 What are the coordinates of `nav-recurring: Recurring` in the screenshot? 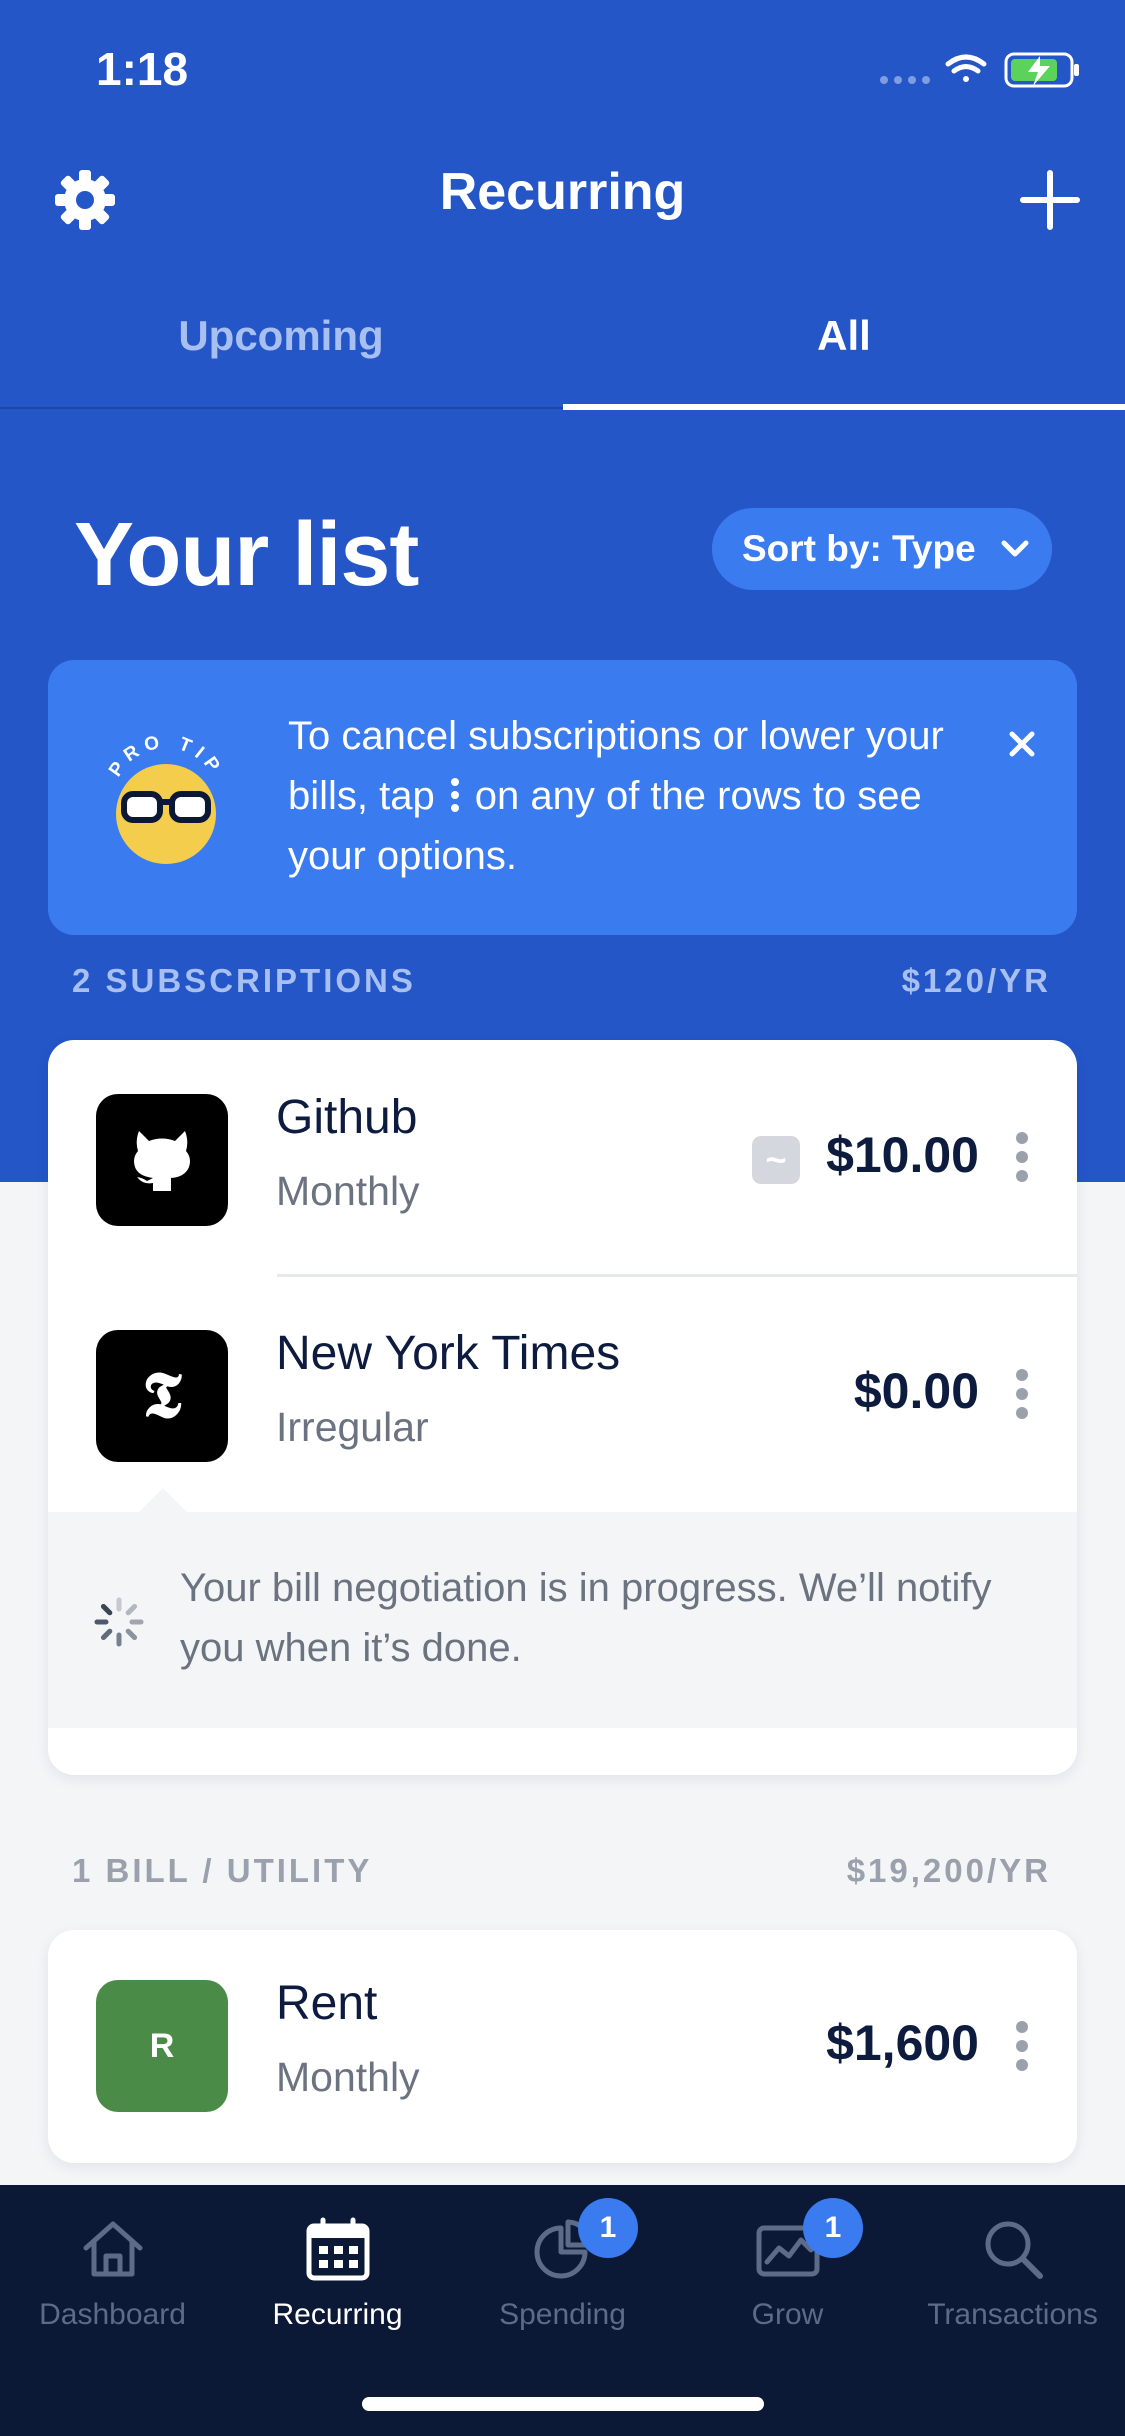 It's located at (337, 2275).